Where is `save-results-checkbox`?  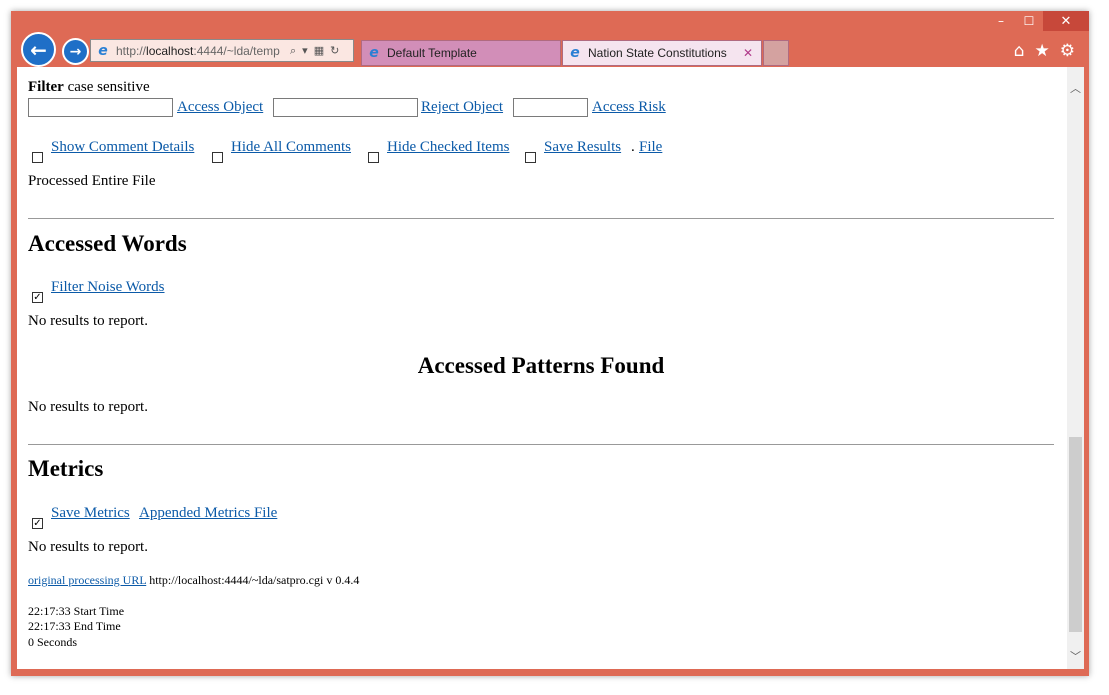
save-results-checkbox is located at coordinates (530, 157).